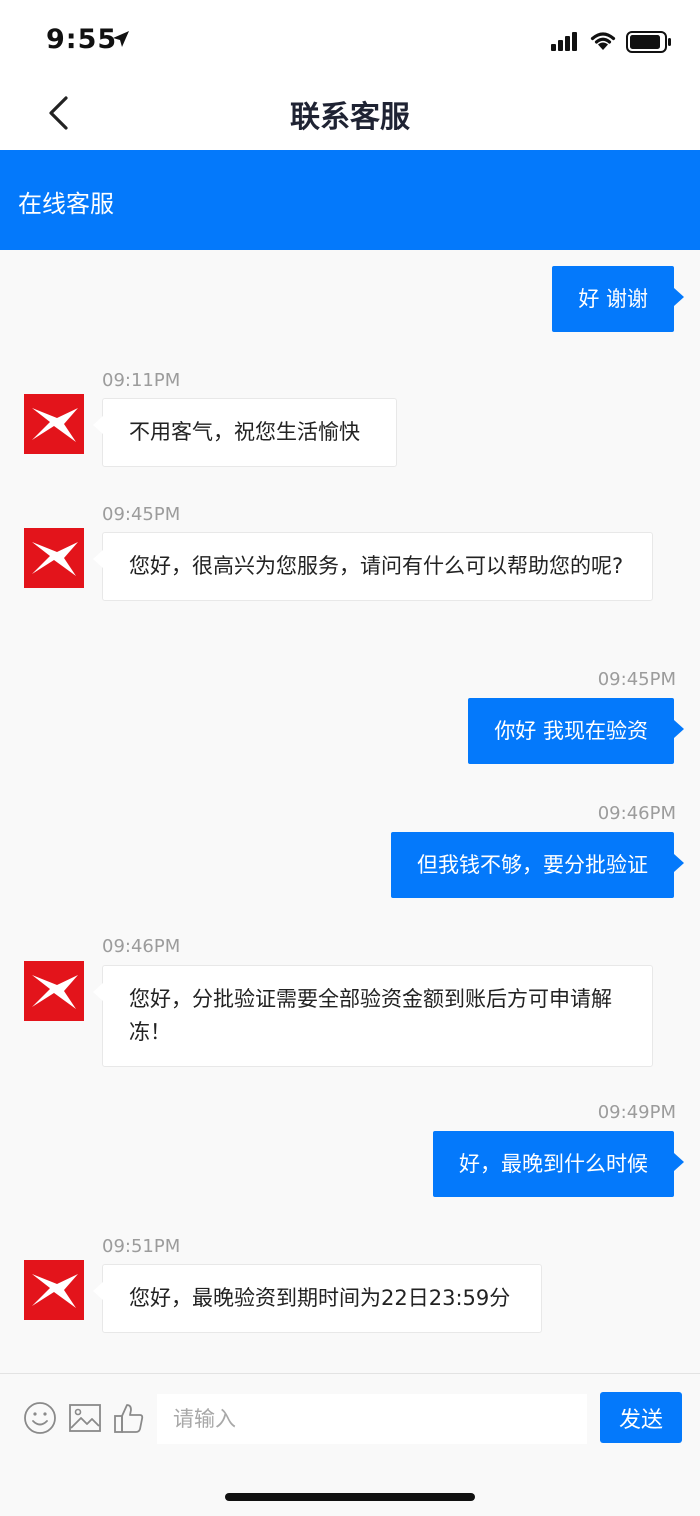  Describe the element at coordinates (373, 1016) in the screenshot. I see `incoming-message-bubble: 您好，分批验证需要全部验资金额到账后方可申请解冻！` at that location.